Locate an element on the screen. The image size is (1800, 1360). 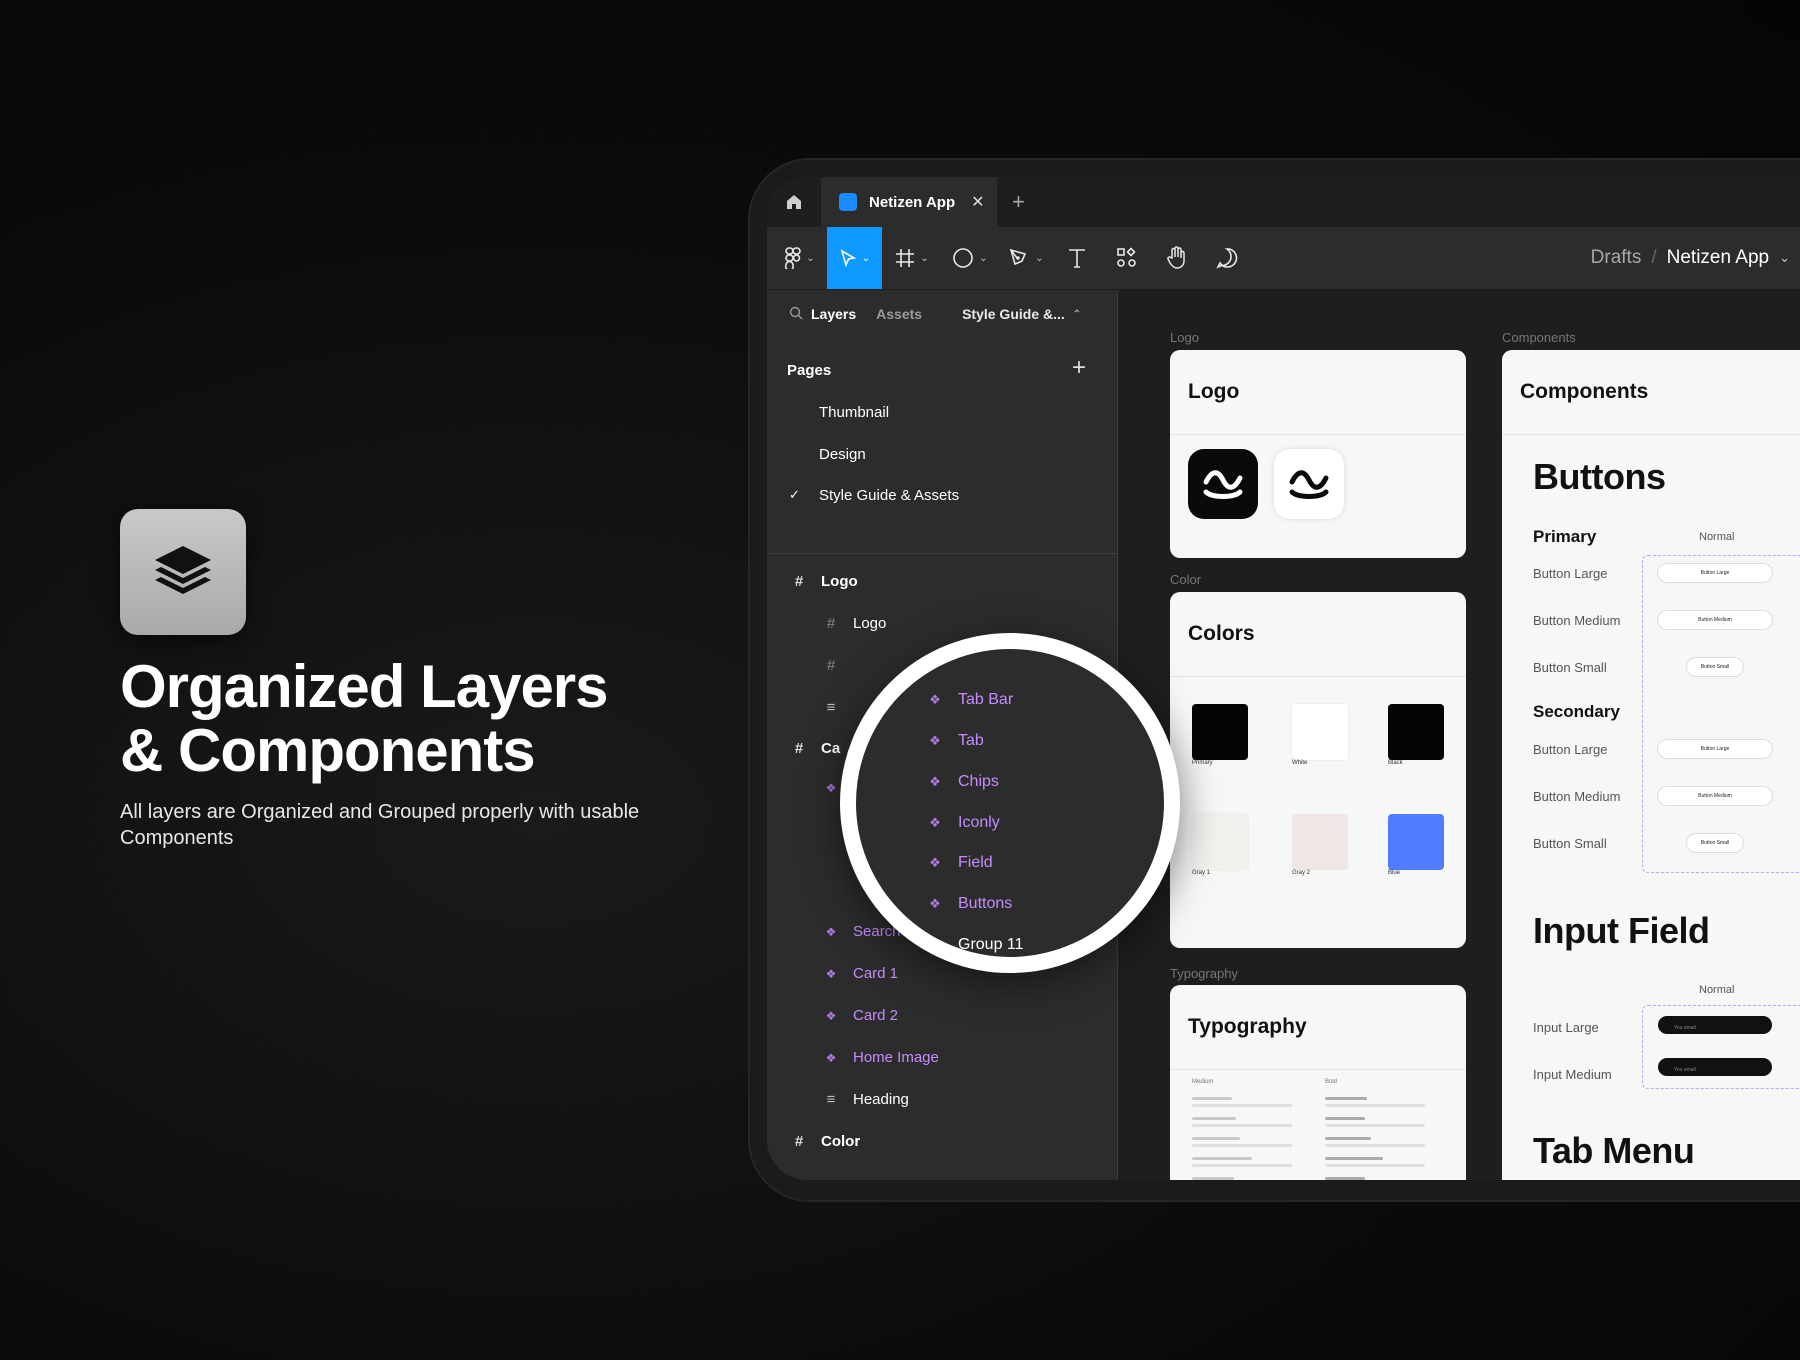
tab-layers: Layers is located at coordinates (833, 314).